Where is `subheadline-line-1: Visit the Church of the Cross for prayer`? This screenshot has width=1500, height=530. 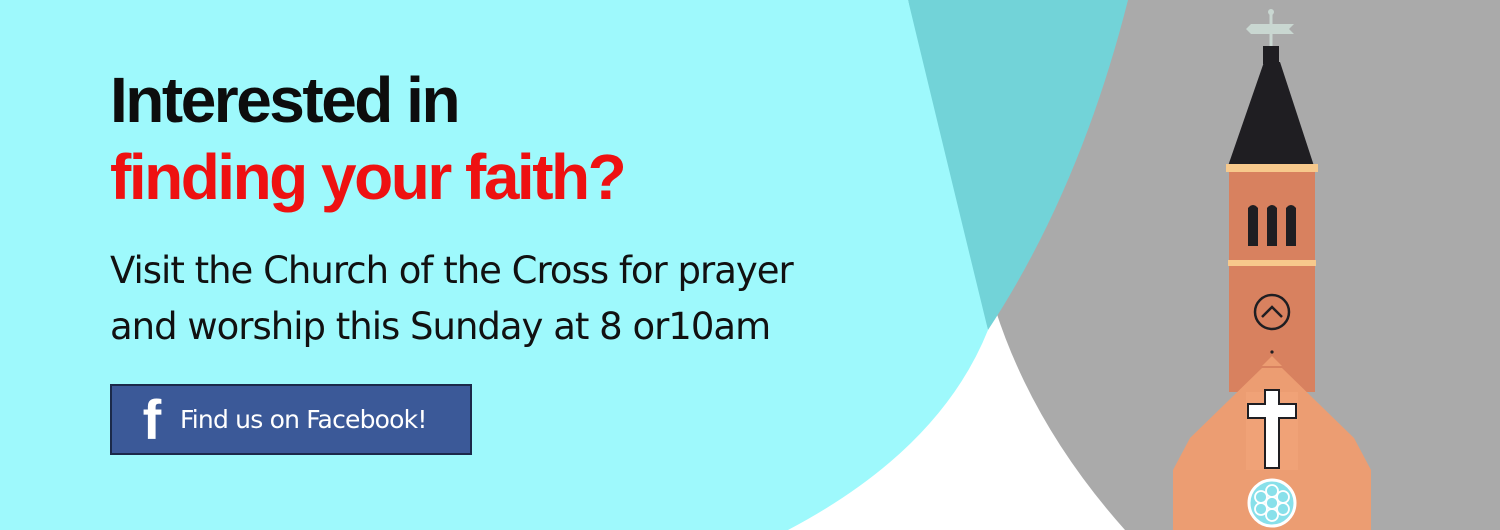 subheadline-line-1: Visit the Church of the Cross for prayer is located at coordinates (452, 270).